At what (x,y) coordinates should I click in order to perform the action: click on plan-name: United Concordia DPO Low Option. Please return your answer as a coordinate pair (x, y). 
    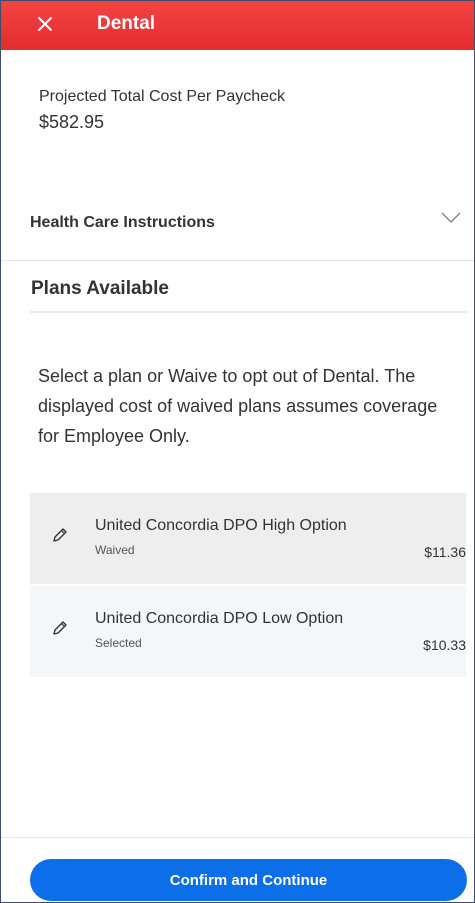
    Looking at the image, I should click on (219, 618).